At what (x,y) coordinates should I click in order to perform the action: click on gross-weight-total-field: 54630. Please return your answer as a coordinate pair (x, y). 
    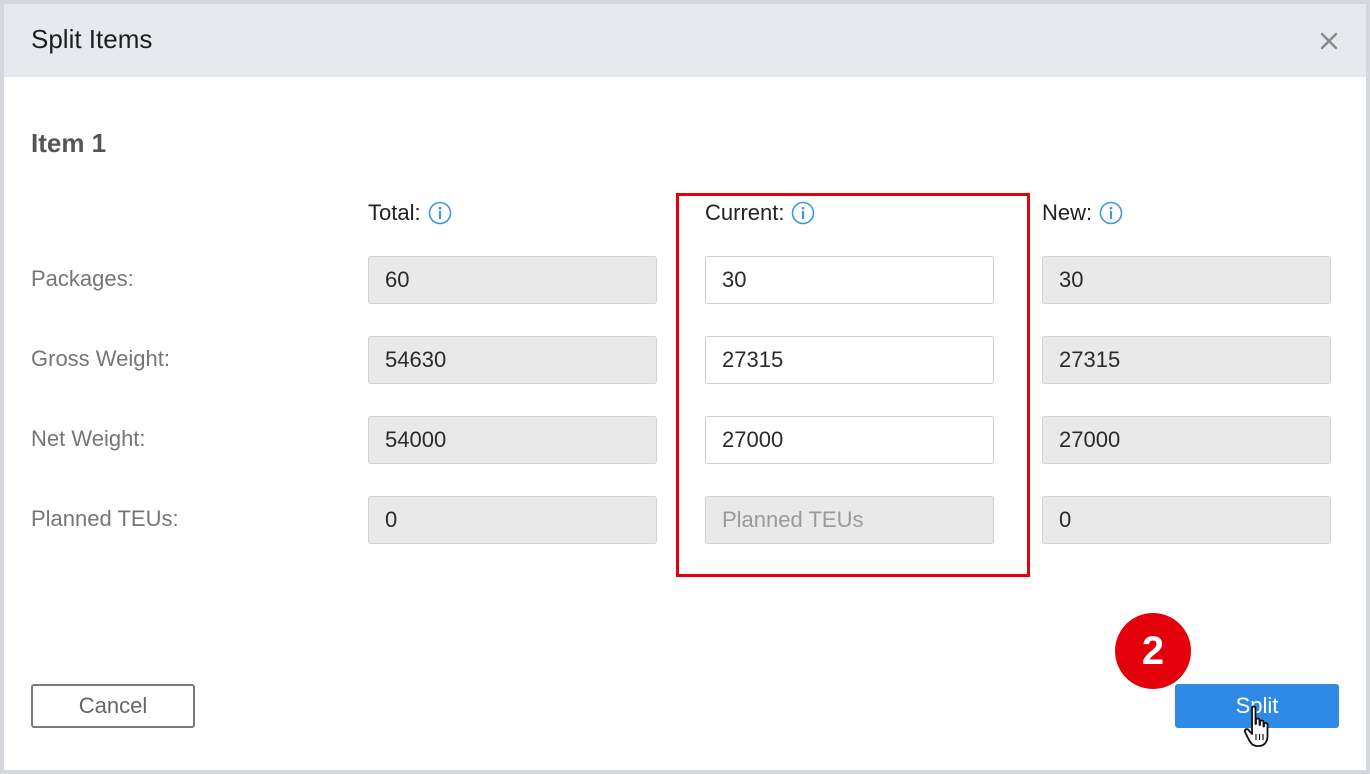
    Looking at the image, I should click on (512, 360).